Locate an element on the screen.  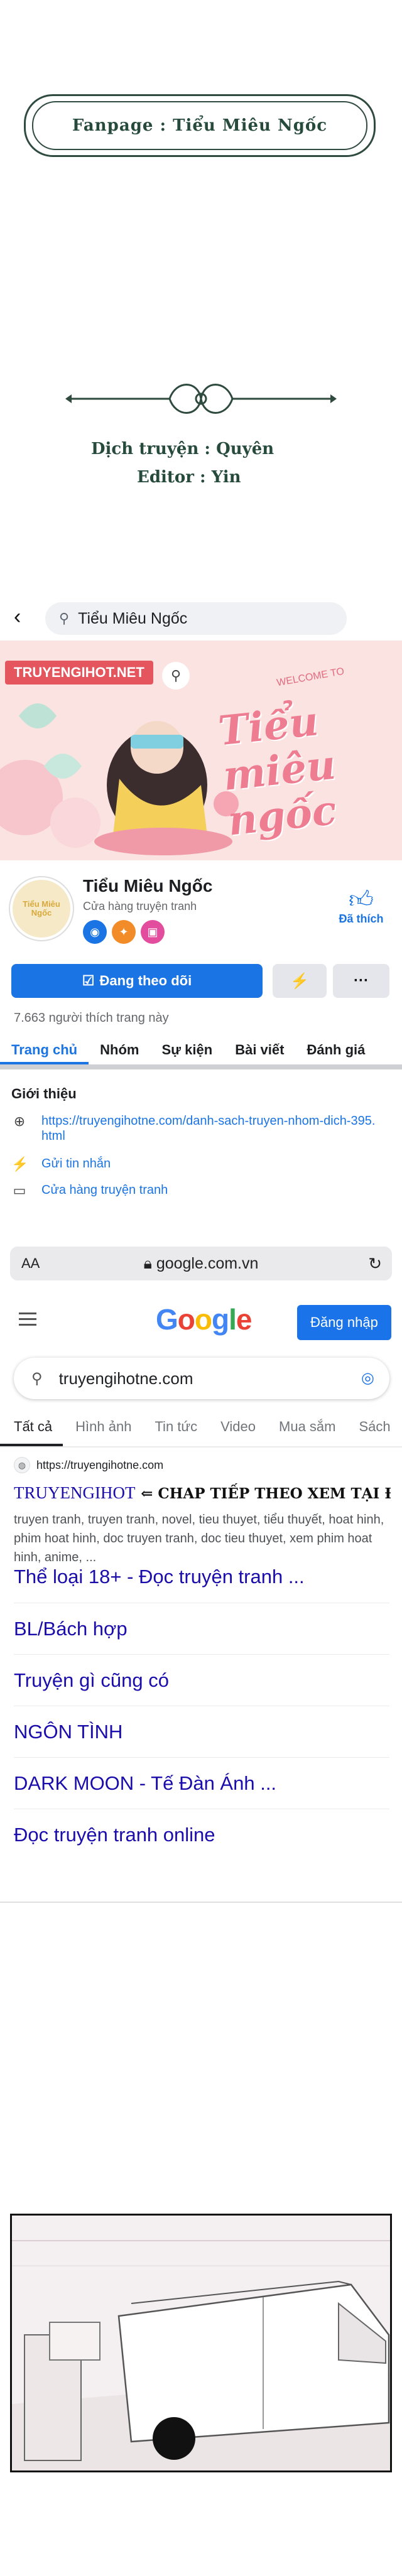
comic-van-illustration is located at coordinates (201, 2343).